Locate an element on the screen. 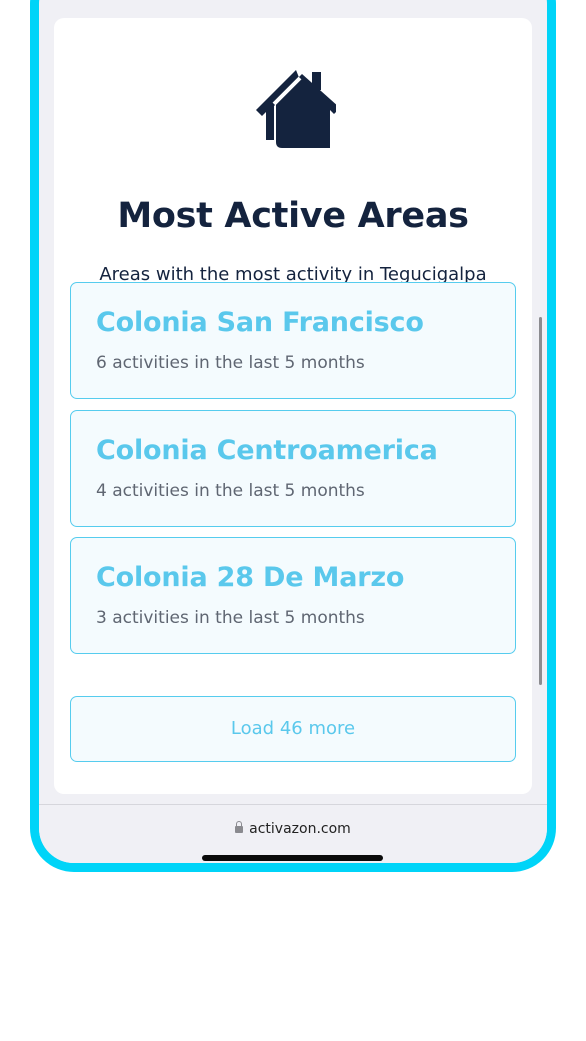  area-name: Colonia Centroamerica is located at coordinates (267, 450).